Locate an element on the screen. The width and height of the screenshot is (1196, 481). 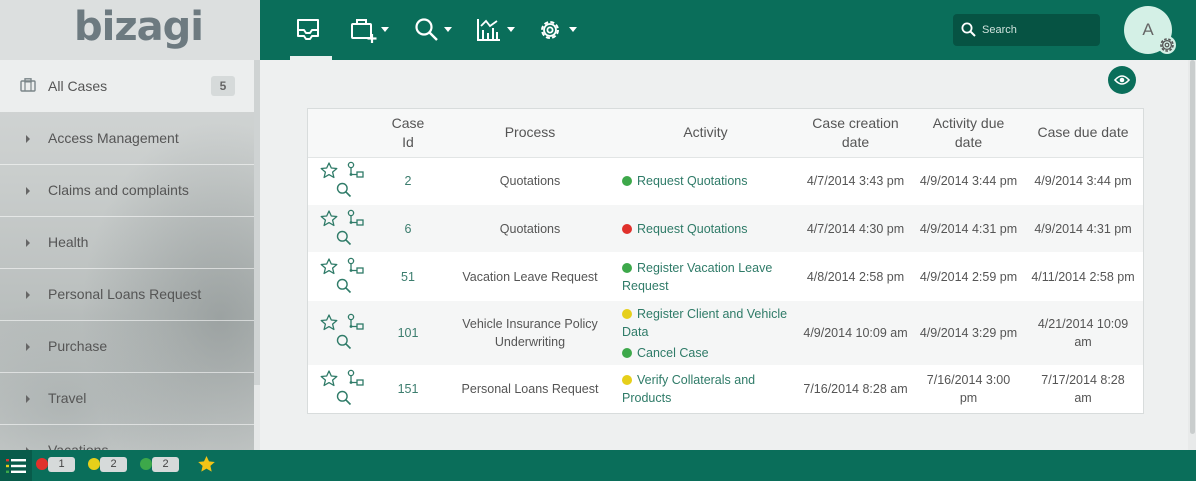
sidebar-item-all-cases: All Cases 5 is located at coordinates (127, 86).